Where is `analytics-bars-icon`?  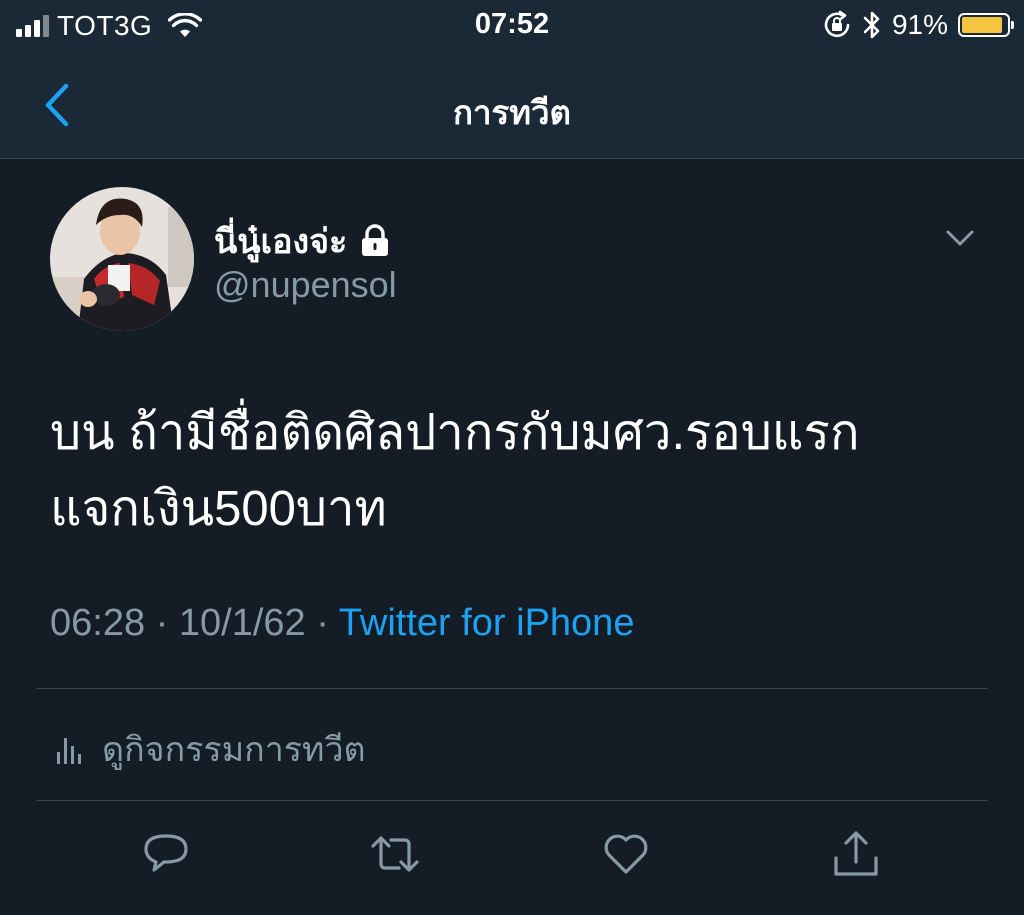
analytics-bars-icon is located at coordinates (69, 751).